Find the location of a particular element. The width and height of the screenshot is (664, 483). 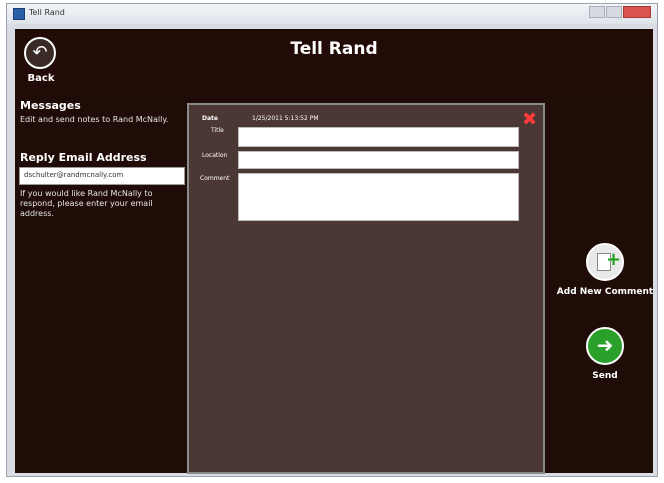

messages-heading: Messages is located at coordinates (50, 105).